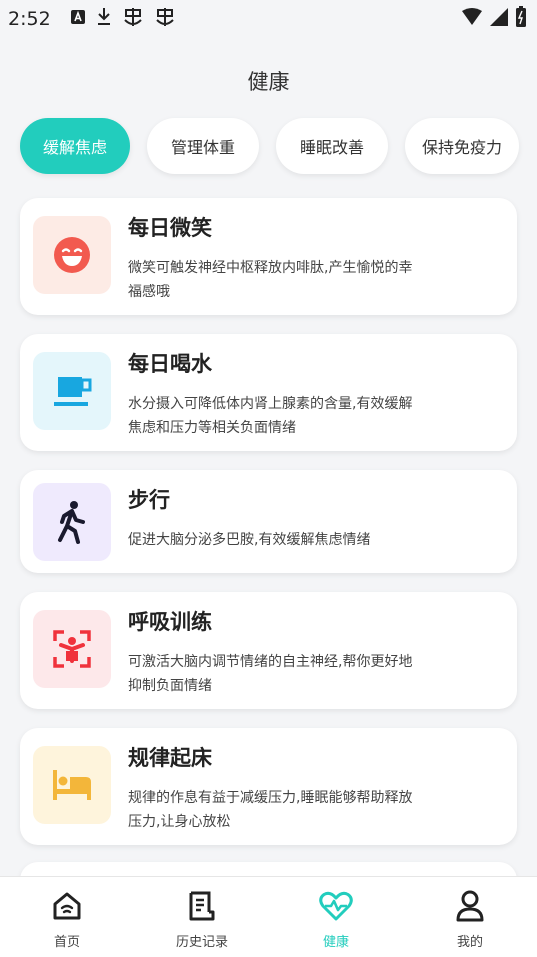 This screenshot has width=537, height=957. I want to click on breath-icon, so click(72, 649).